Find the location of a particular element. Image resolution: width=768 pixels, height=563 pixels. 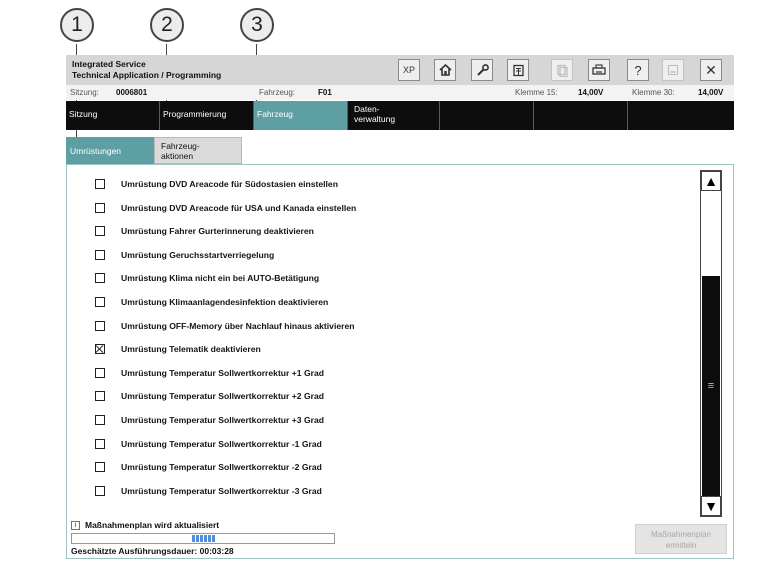

xp-button: XP is located at coordinates (409, 70).